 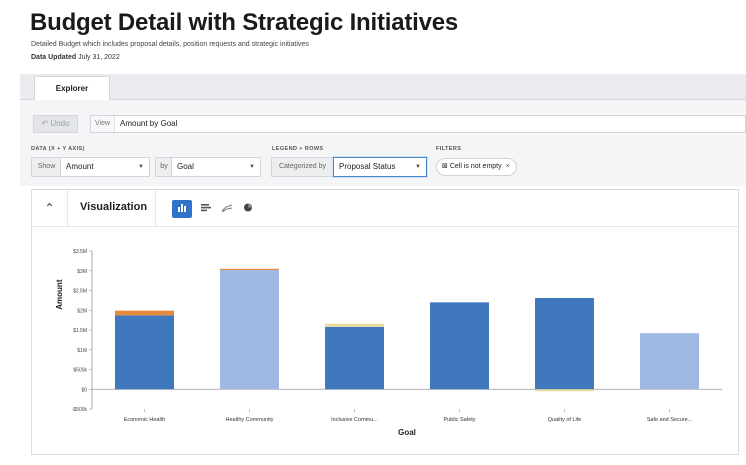 I want to click on filter-chip: ⊠ Cell is not empty ×, so click(x=476, y=167).